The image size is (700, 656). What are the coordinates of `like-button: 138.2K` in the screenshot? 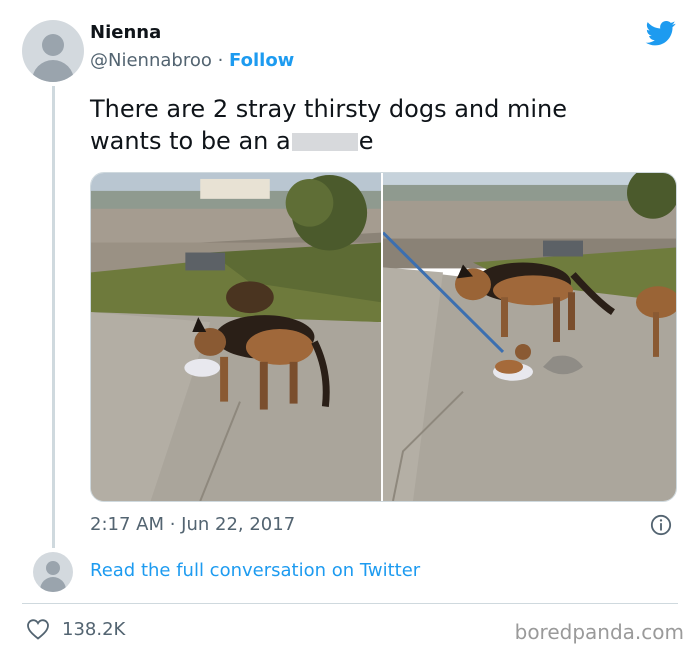 It's located at (75, 629).